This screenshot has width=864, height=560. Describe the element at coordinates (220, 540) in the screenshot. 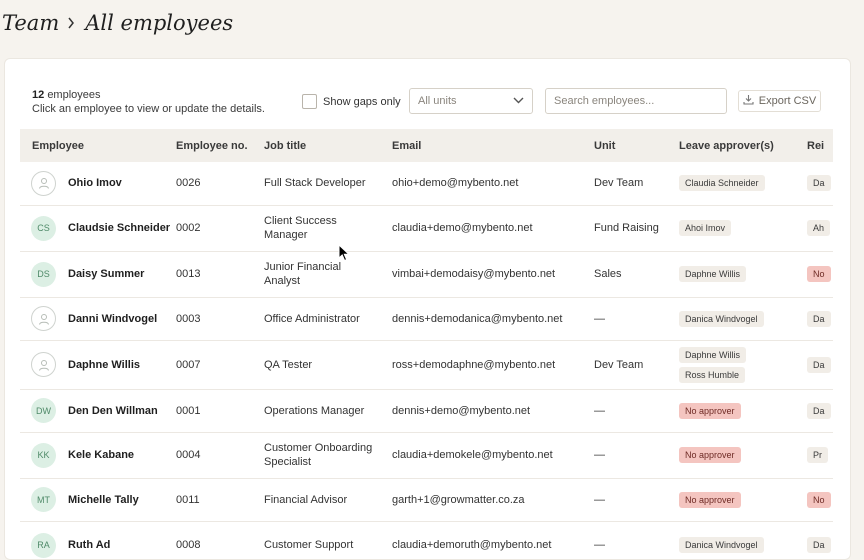

I see `employee-number: 0008` at that location.